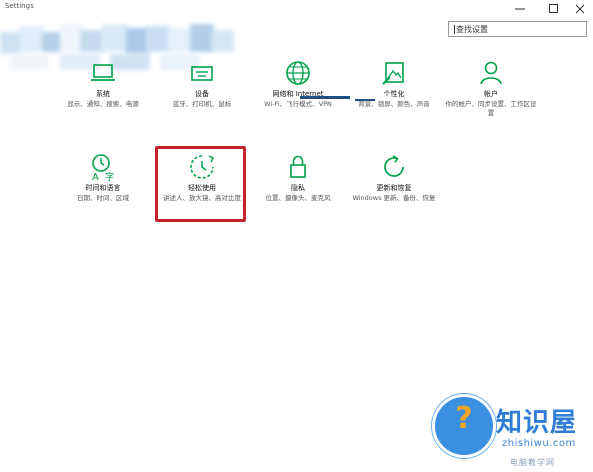 Image resolution: width=593 pixels, height=472 pixels. I want to click on person-icon, so click(491, 73).